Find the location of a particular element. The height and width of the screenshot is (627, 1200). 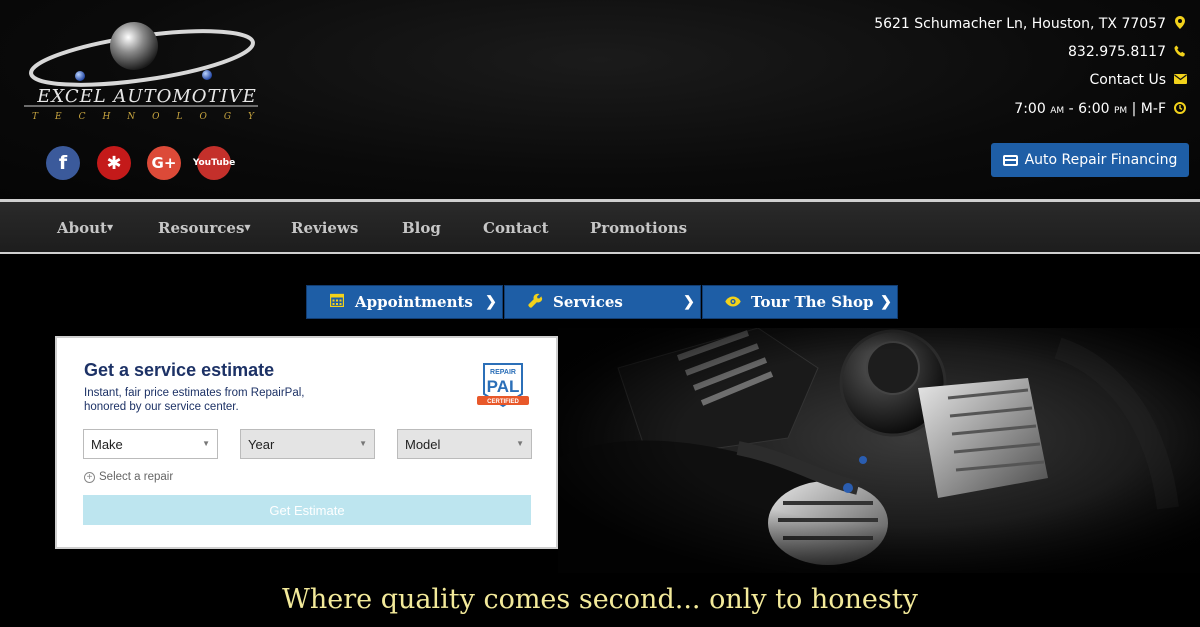

select-repair-link: + Select a repair is located at coordinates (128, 477).